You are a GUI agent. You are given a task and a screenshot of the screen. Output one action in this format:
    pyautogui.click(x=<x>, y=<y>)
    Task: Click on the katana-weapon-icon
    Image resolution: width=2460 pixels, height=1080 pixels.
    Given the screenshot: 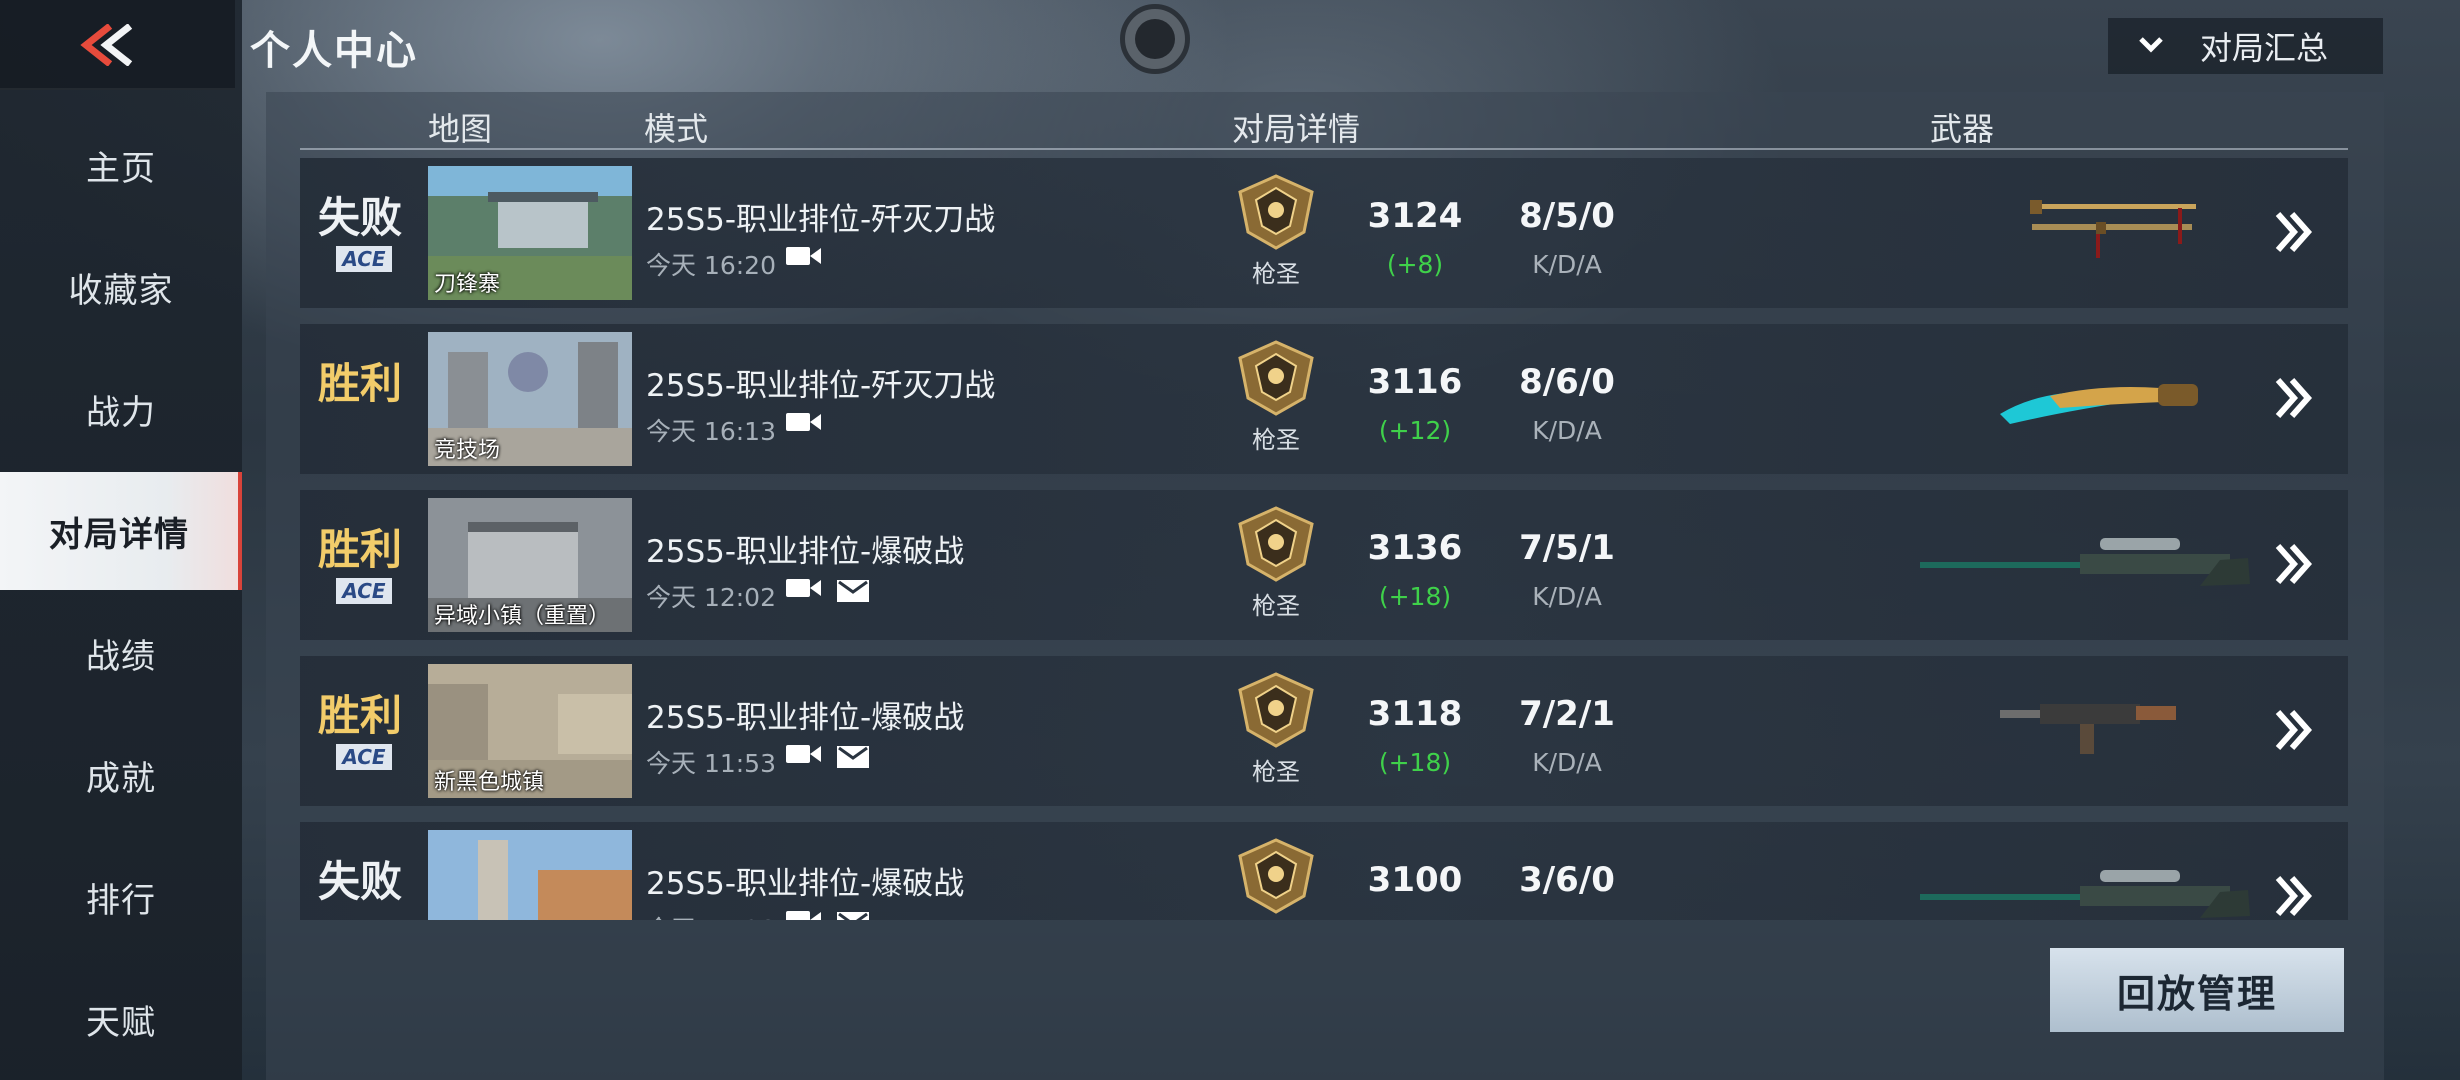 What is the action you would take?
    pyautogui.click(x=2113, y=229)
    